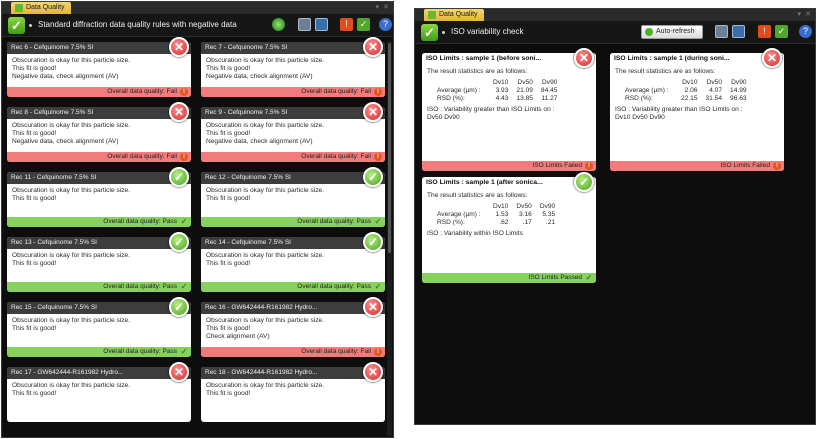 The width and height of the screenshot is (818, 439). What do you see at coordinates (487, 31) in the screenshot?
I see `rule-set-title: ISO variability check` at bounding box center [487, 31].